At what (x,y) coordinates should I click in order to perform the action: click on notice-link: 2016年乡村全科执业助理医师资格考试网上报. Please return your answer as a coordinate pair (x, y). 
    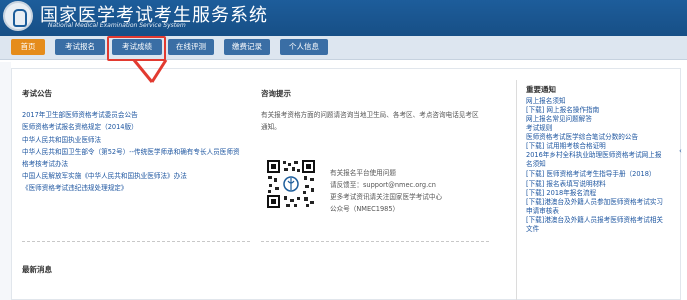
    Looking at the image, I should click on (593, 155).